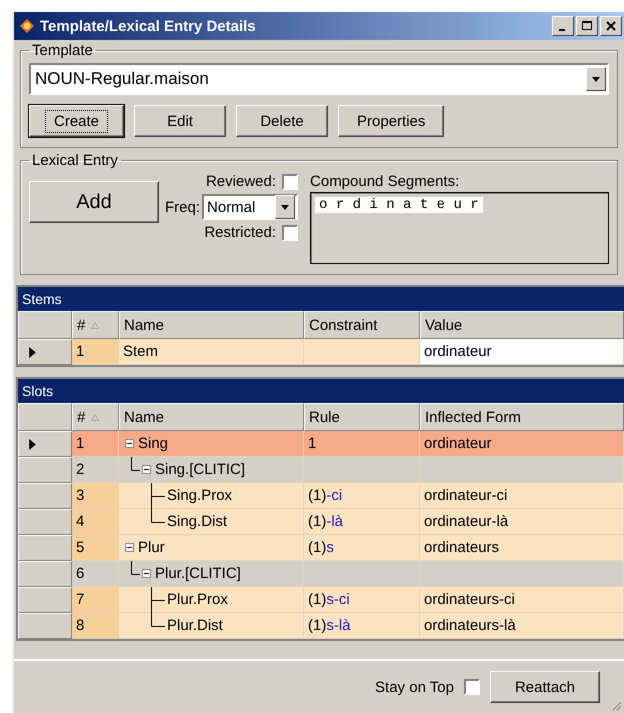  I want to click on compound-segments-field: o r d i n a t e u r, so click(459, 228).